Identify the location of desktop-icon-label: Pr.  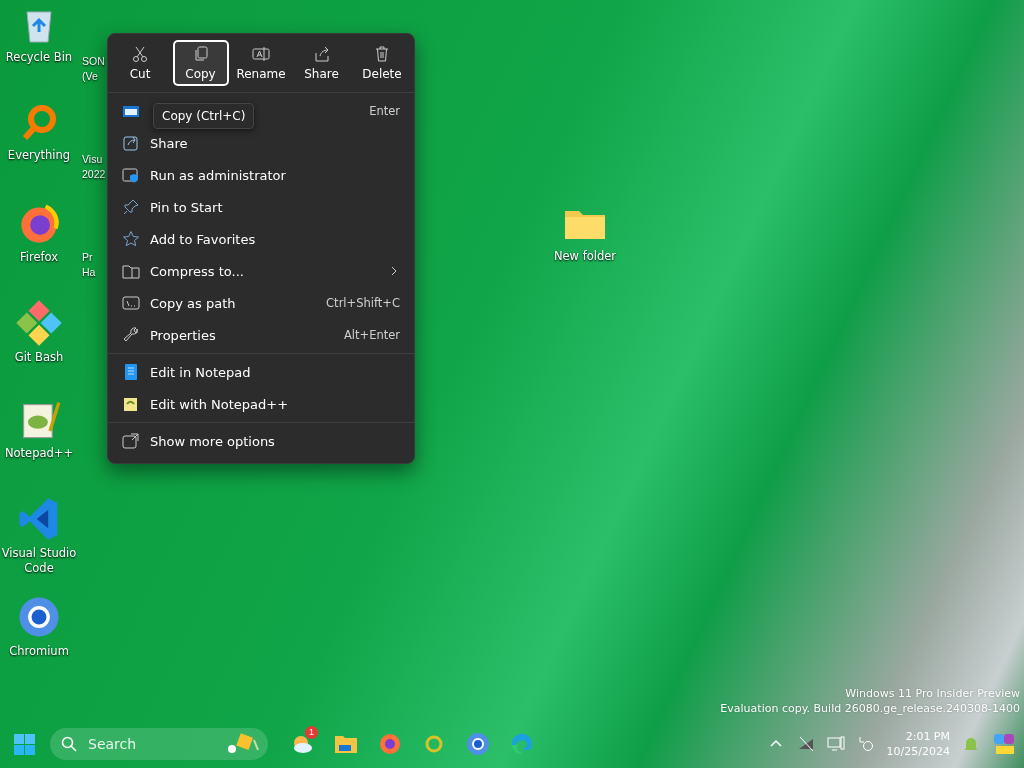
(87, 257).